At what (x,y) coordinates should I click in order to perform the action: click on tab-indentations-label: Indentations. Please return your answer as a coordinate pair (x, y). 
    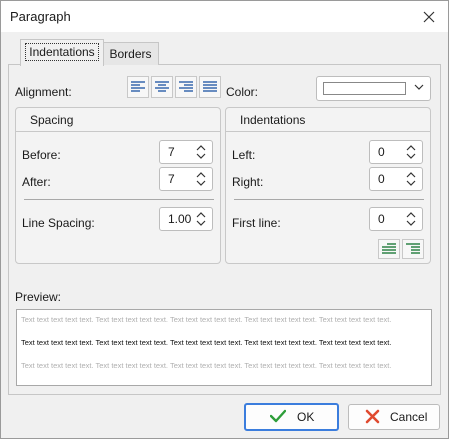
    Looking at the image, I should click on (62, 52).